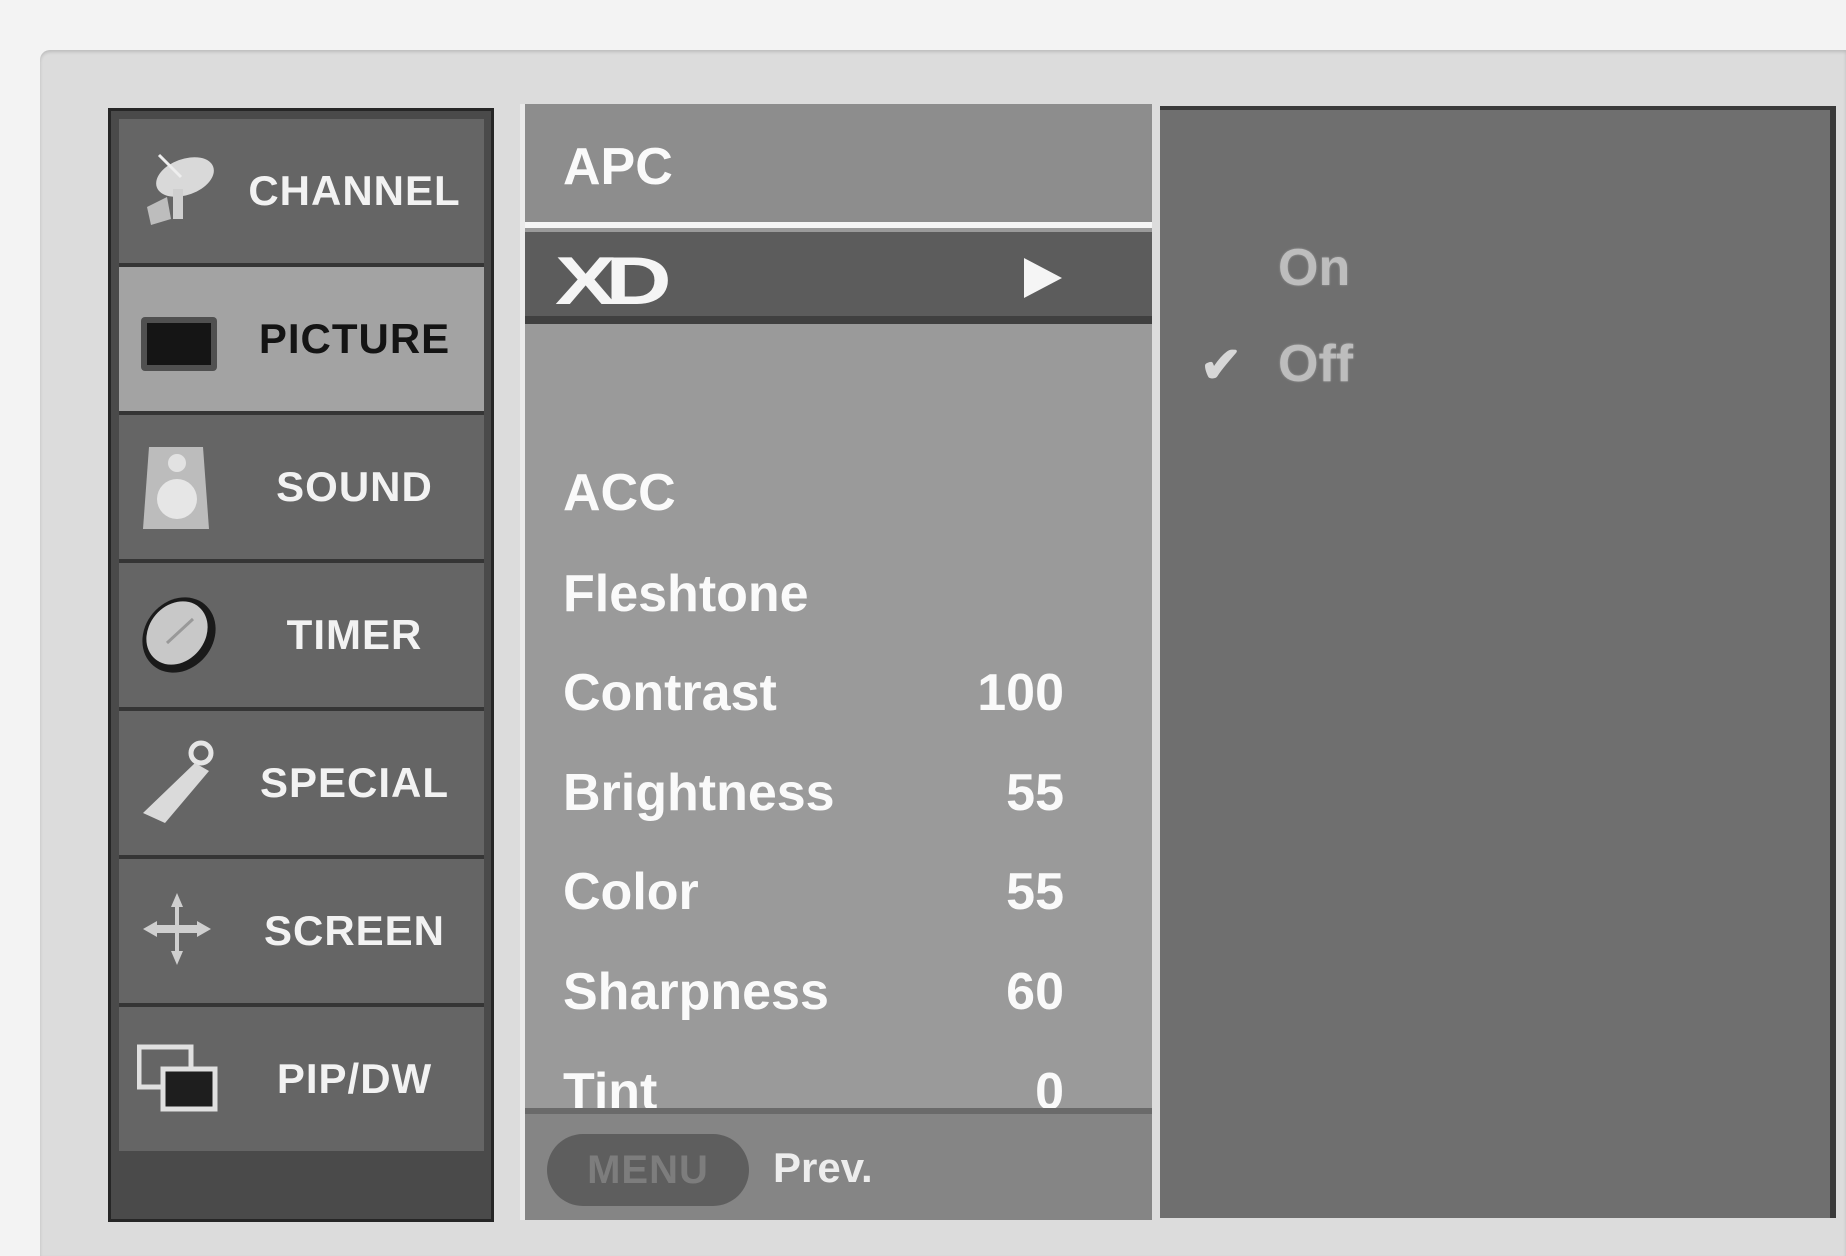 The width and height of the screenshot is (1846, 1256). I want to click on menu-button: MENU, so click(648, 1170).